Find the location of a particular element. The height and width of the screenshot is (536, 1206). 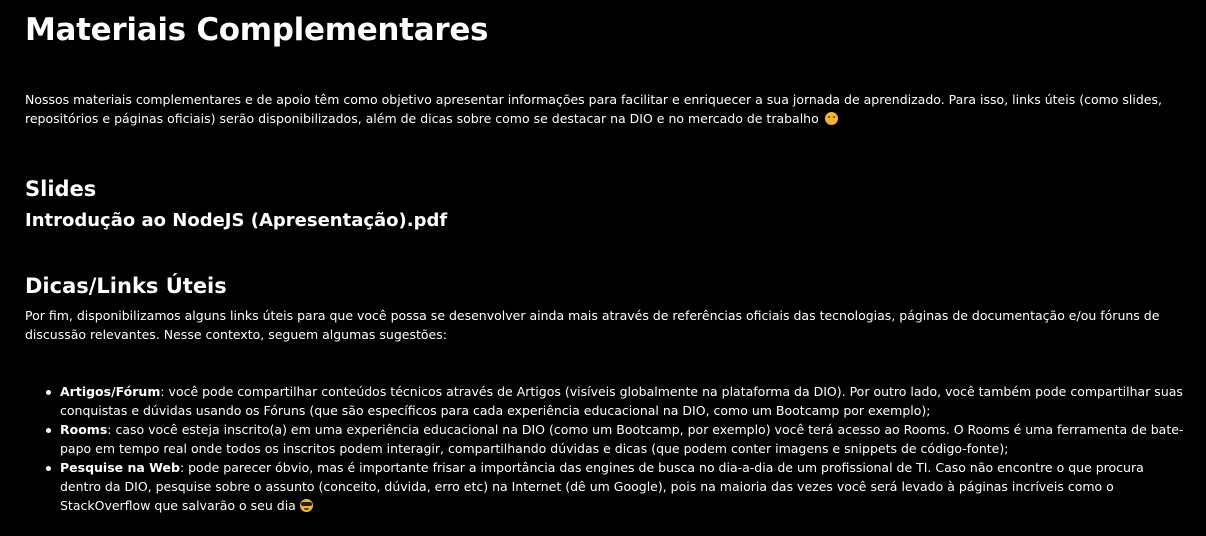

slides-section-title: Slides is located at coordinates (61, 189).